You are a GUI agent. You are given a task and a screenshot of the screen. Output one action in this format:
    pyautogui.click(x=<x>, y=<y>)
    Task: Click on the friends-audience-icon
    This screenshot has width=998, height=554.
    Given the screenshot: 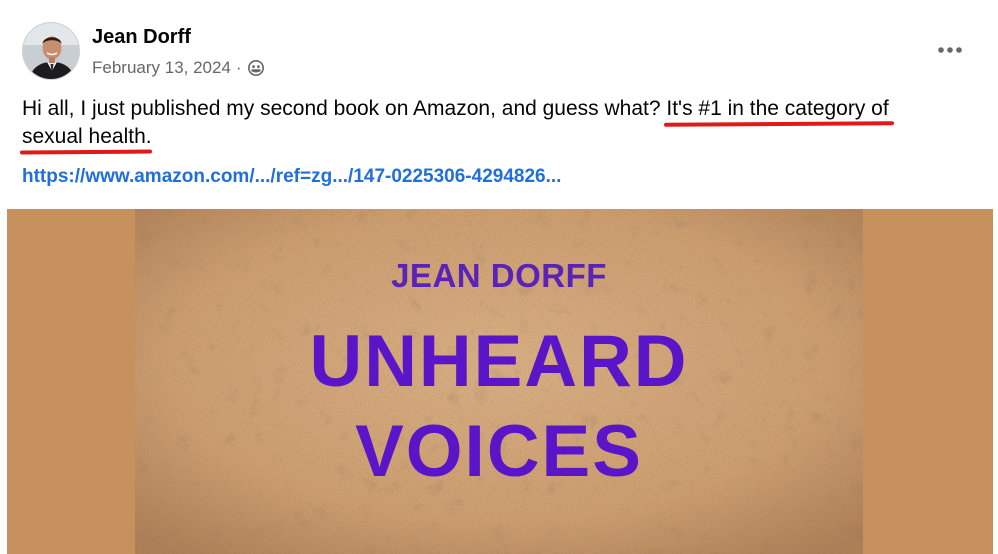 What is the action you would take?
    pyautogui.click(x=256, y=68)
    